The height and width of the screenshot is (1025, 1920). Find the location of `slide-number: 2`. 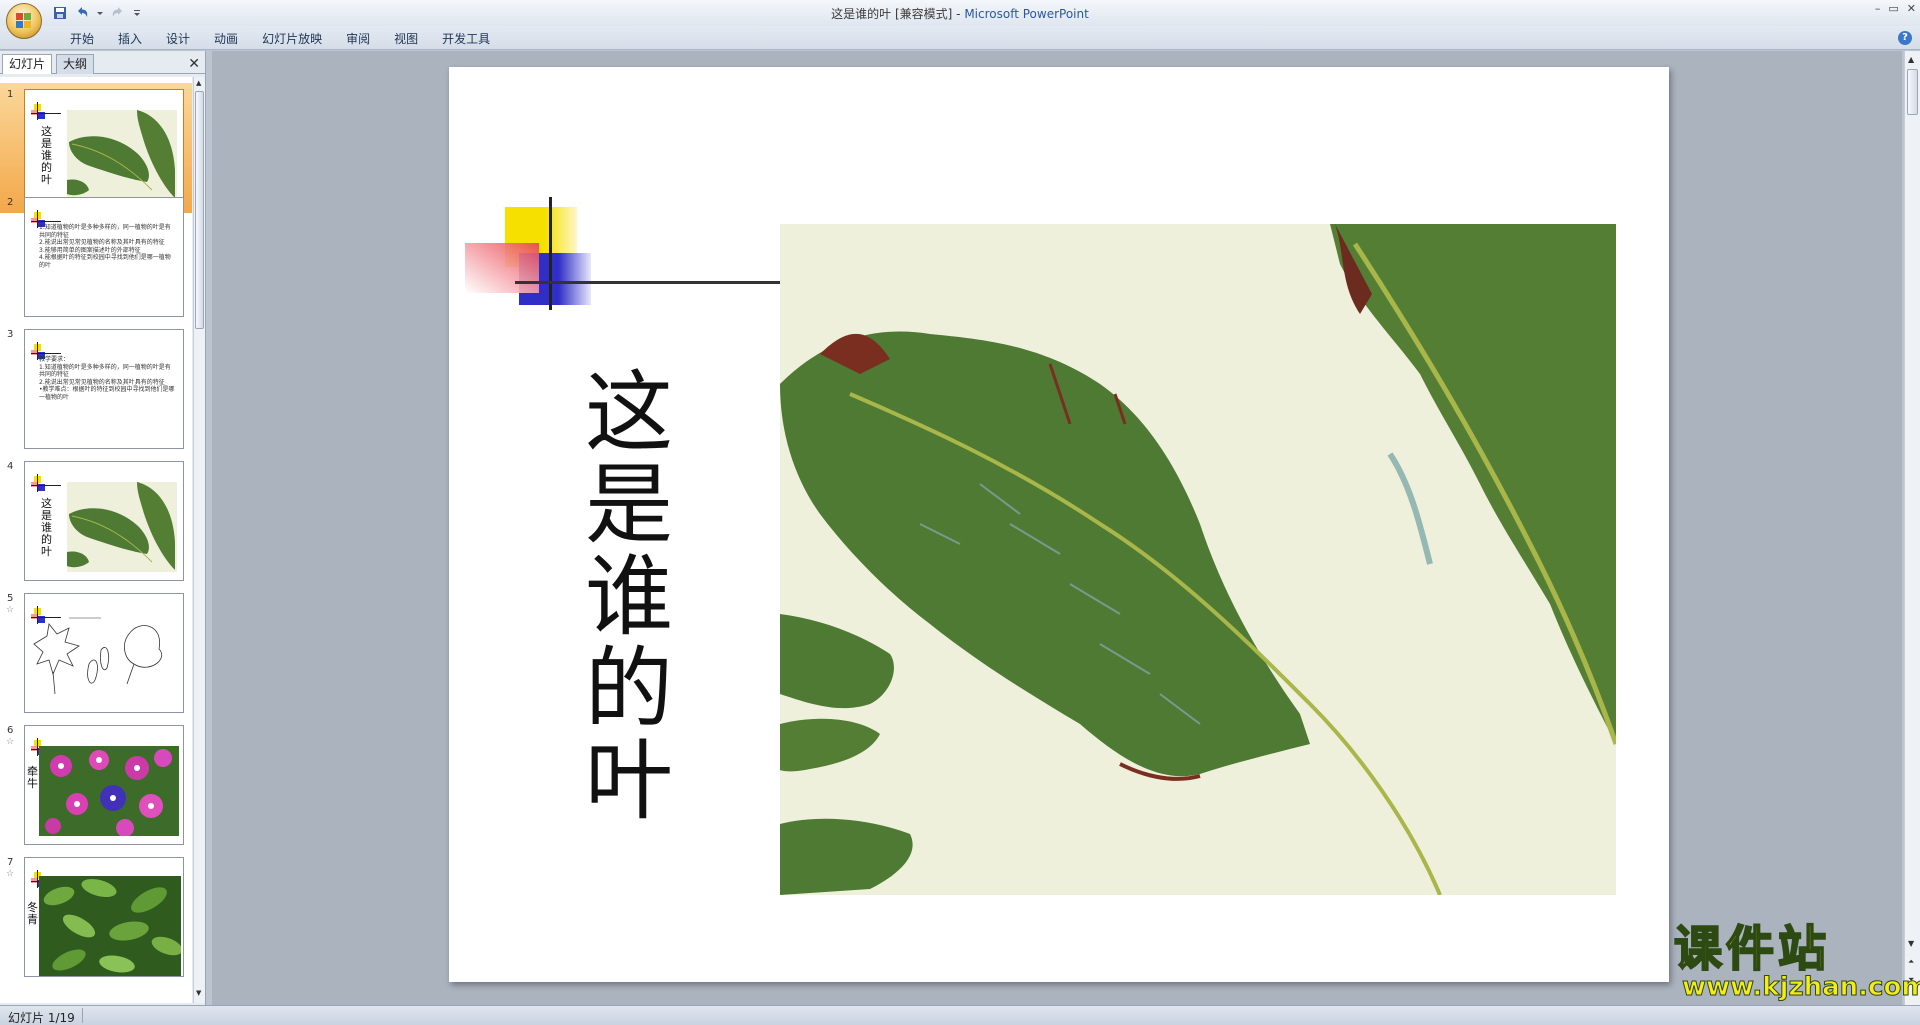

slide-number: 2 is located at coordinates (10, 202).